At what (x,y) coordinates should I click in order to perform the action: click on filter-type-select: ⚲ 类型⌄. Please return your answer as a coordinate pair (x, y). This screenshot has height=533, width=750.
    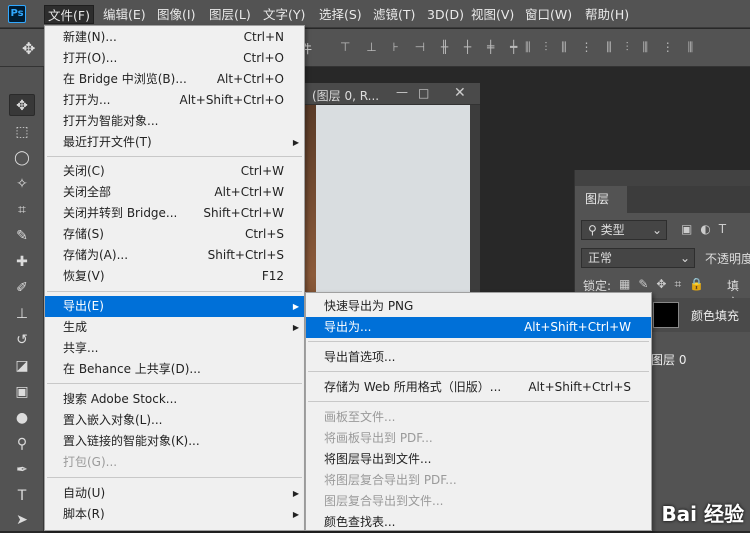
    Looking at the image, I should click on (624, 230).